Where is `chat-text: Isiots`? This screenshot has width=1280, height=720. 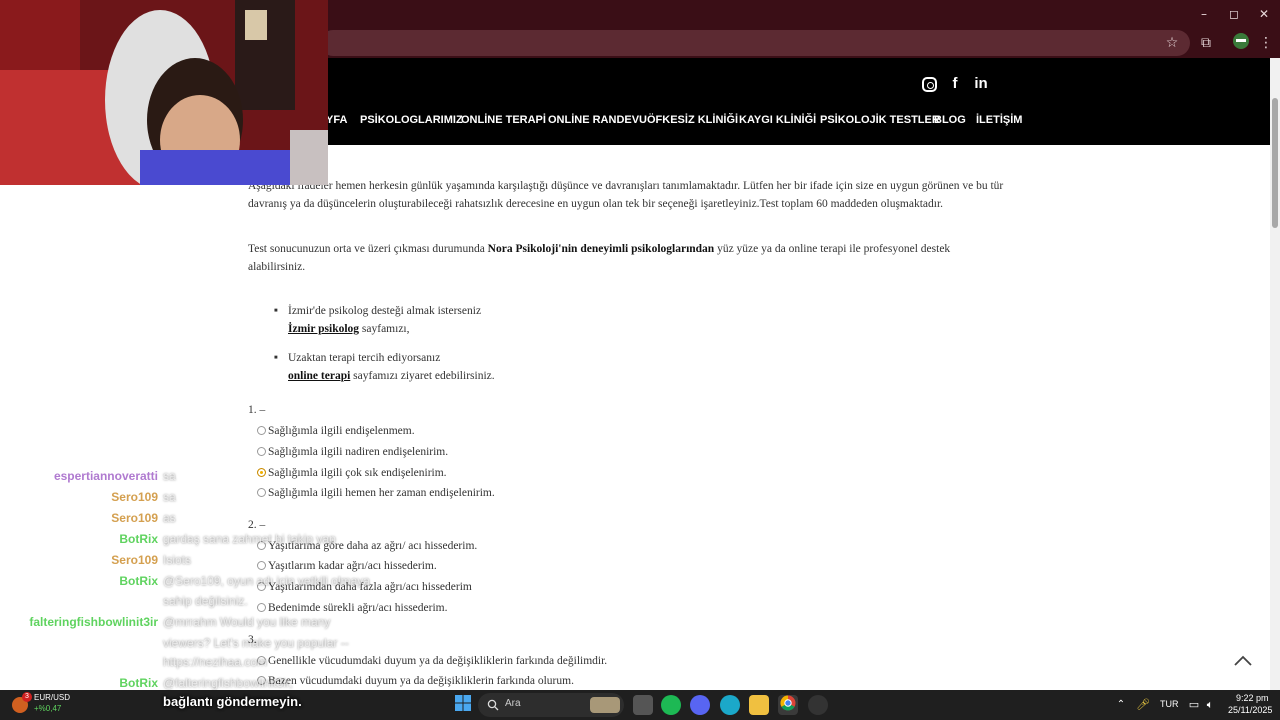
chat-text: Isiots is located at coordinates (177, 560).